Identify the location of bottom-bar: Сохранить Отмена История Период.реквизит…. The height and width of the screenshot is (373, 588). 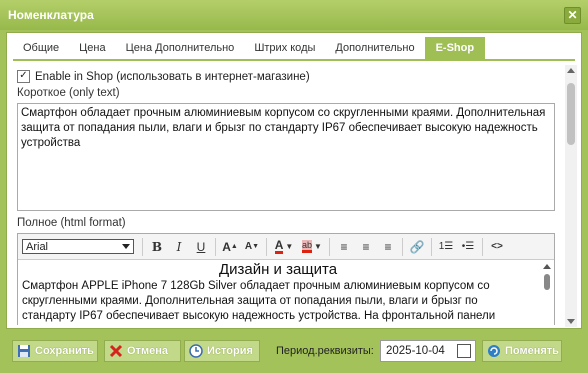
(294, 353).